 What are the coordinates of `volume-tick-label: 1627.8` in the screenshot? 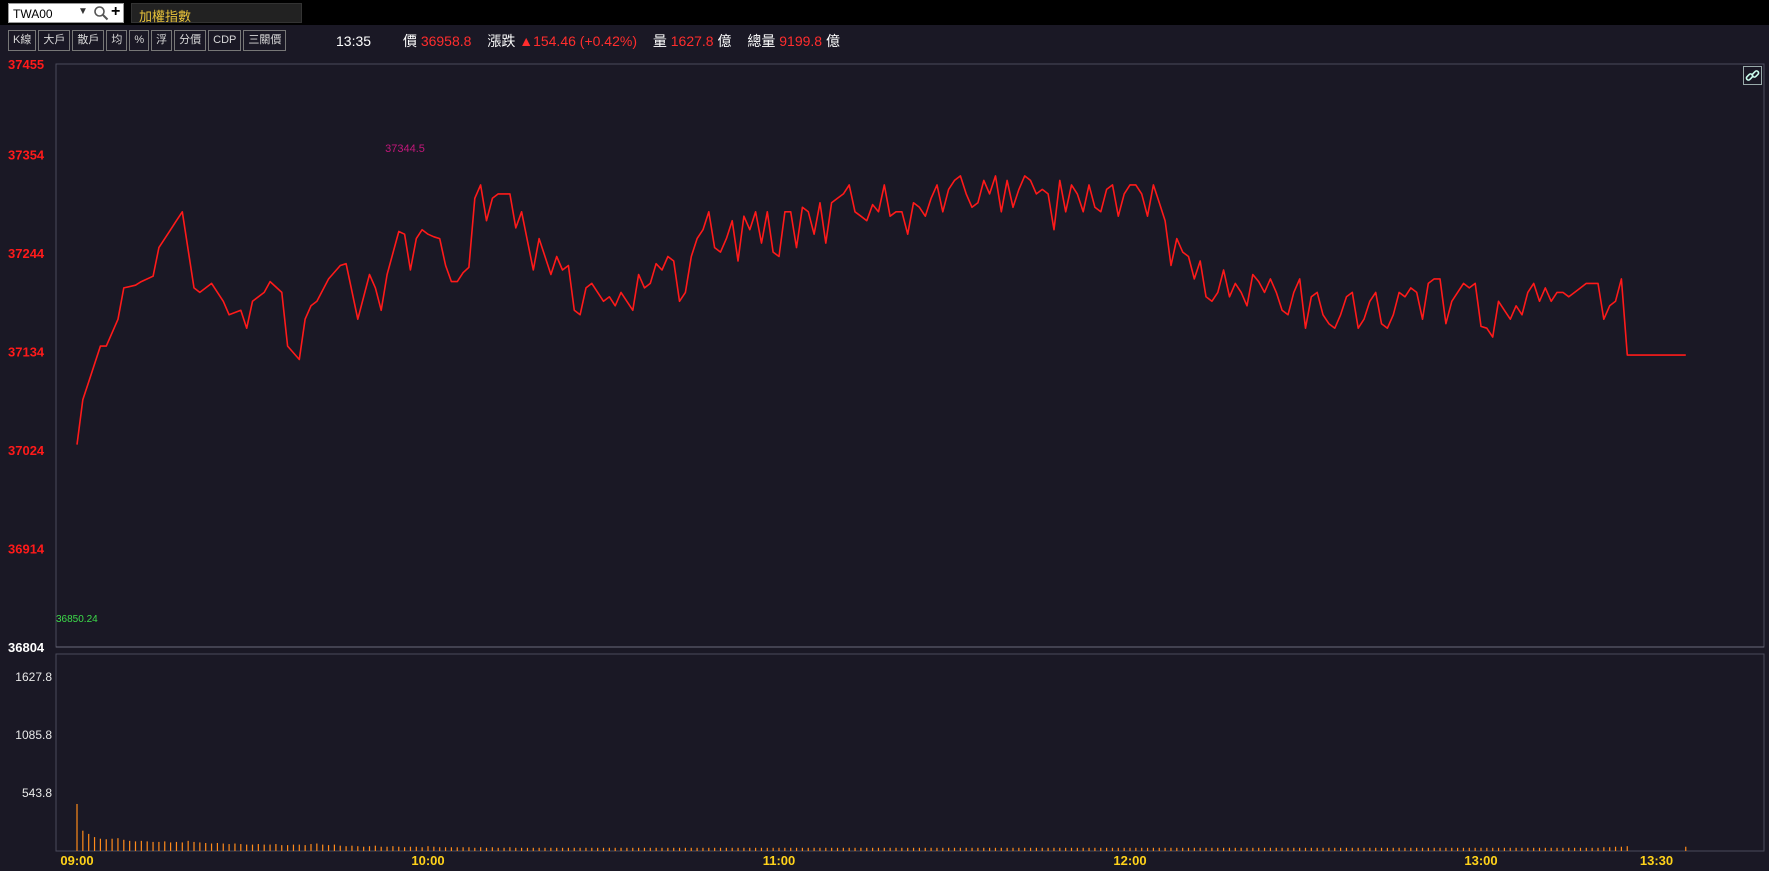 It's located at (33, 677).